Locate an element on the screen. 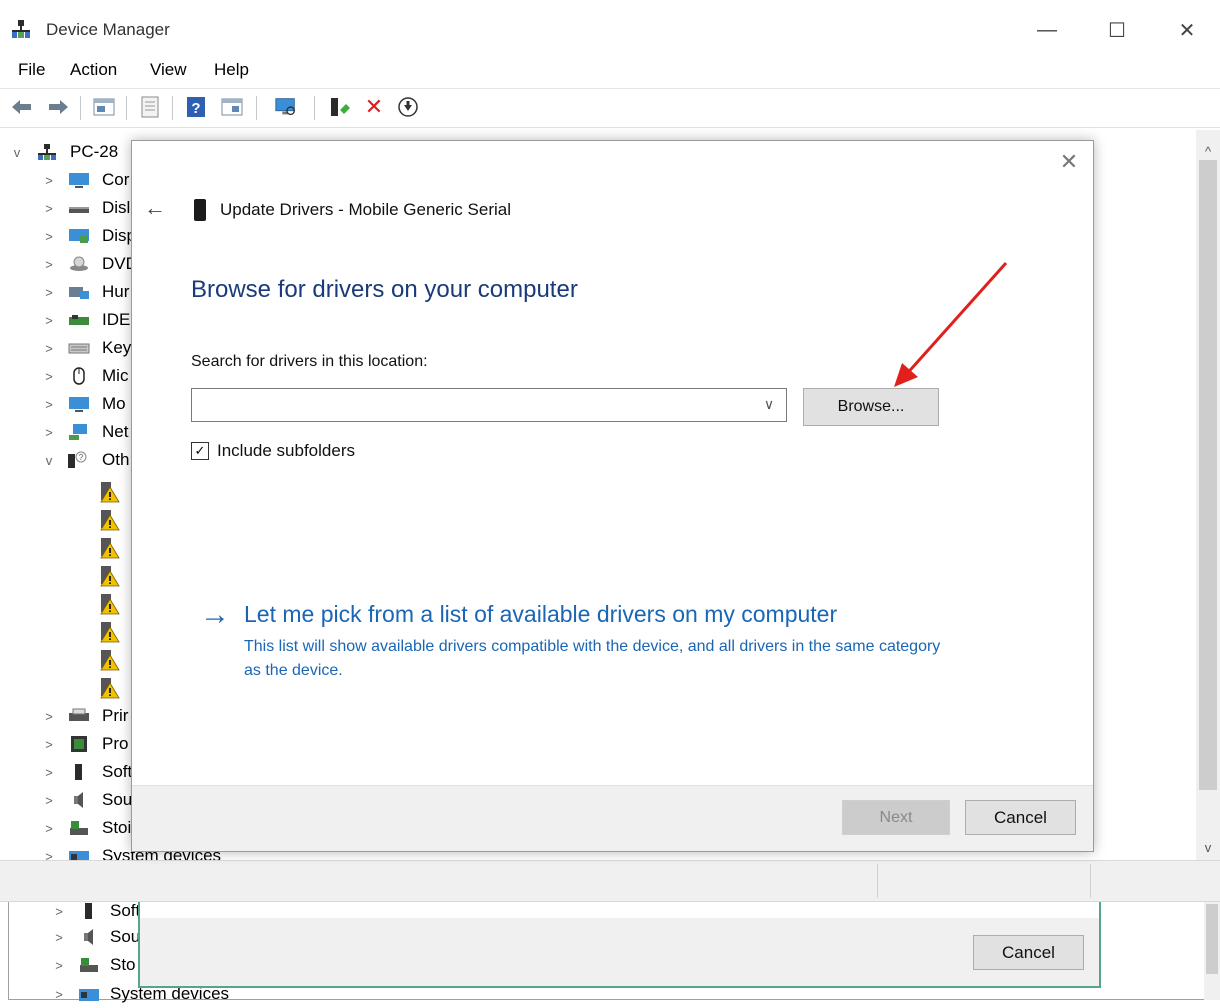 The width and height of the screenshot is (1220, 1008). printer-icon is located at coordinates (79, 714).